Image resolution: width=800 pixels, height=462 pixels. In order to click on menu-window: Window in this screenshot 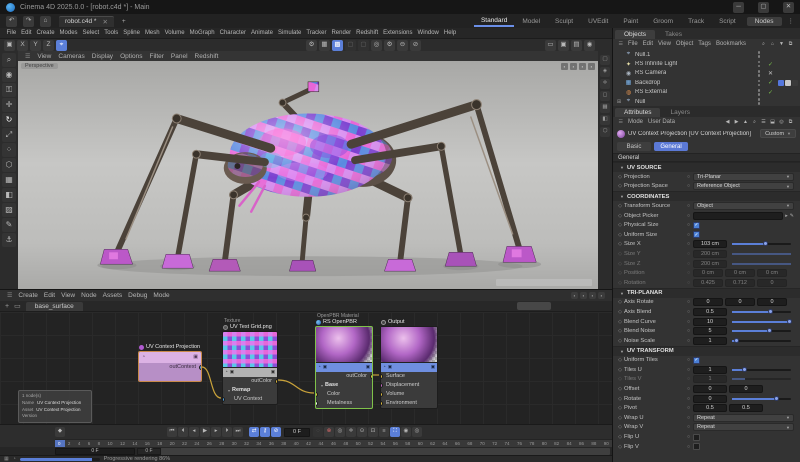, I will do `click(428, 33)`.